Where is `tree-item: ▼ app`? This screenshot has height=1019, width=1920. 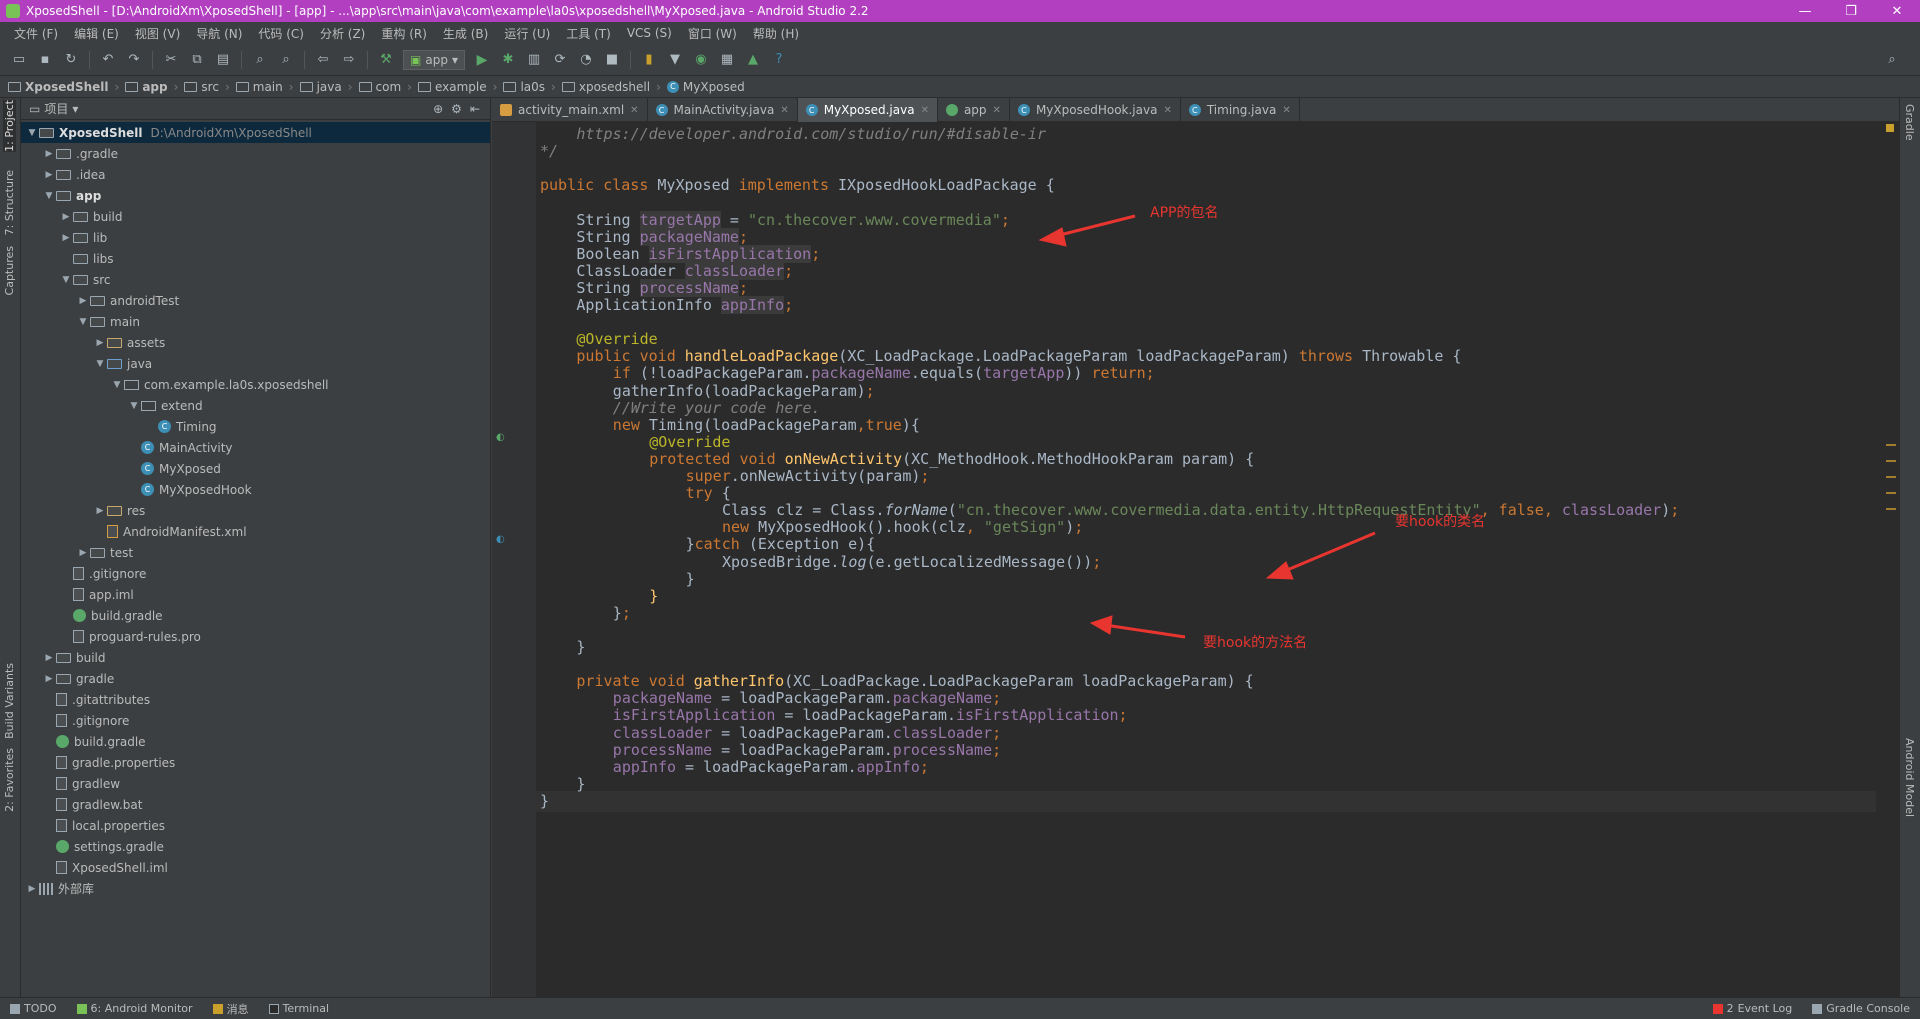 tree-item: ▼ app is located at coordinates (255, 195).